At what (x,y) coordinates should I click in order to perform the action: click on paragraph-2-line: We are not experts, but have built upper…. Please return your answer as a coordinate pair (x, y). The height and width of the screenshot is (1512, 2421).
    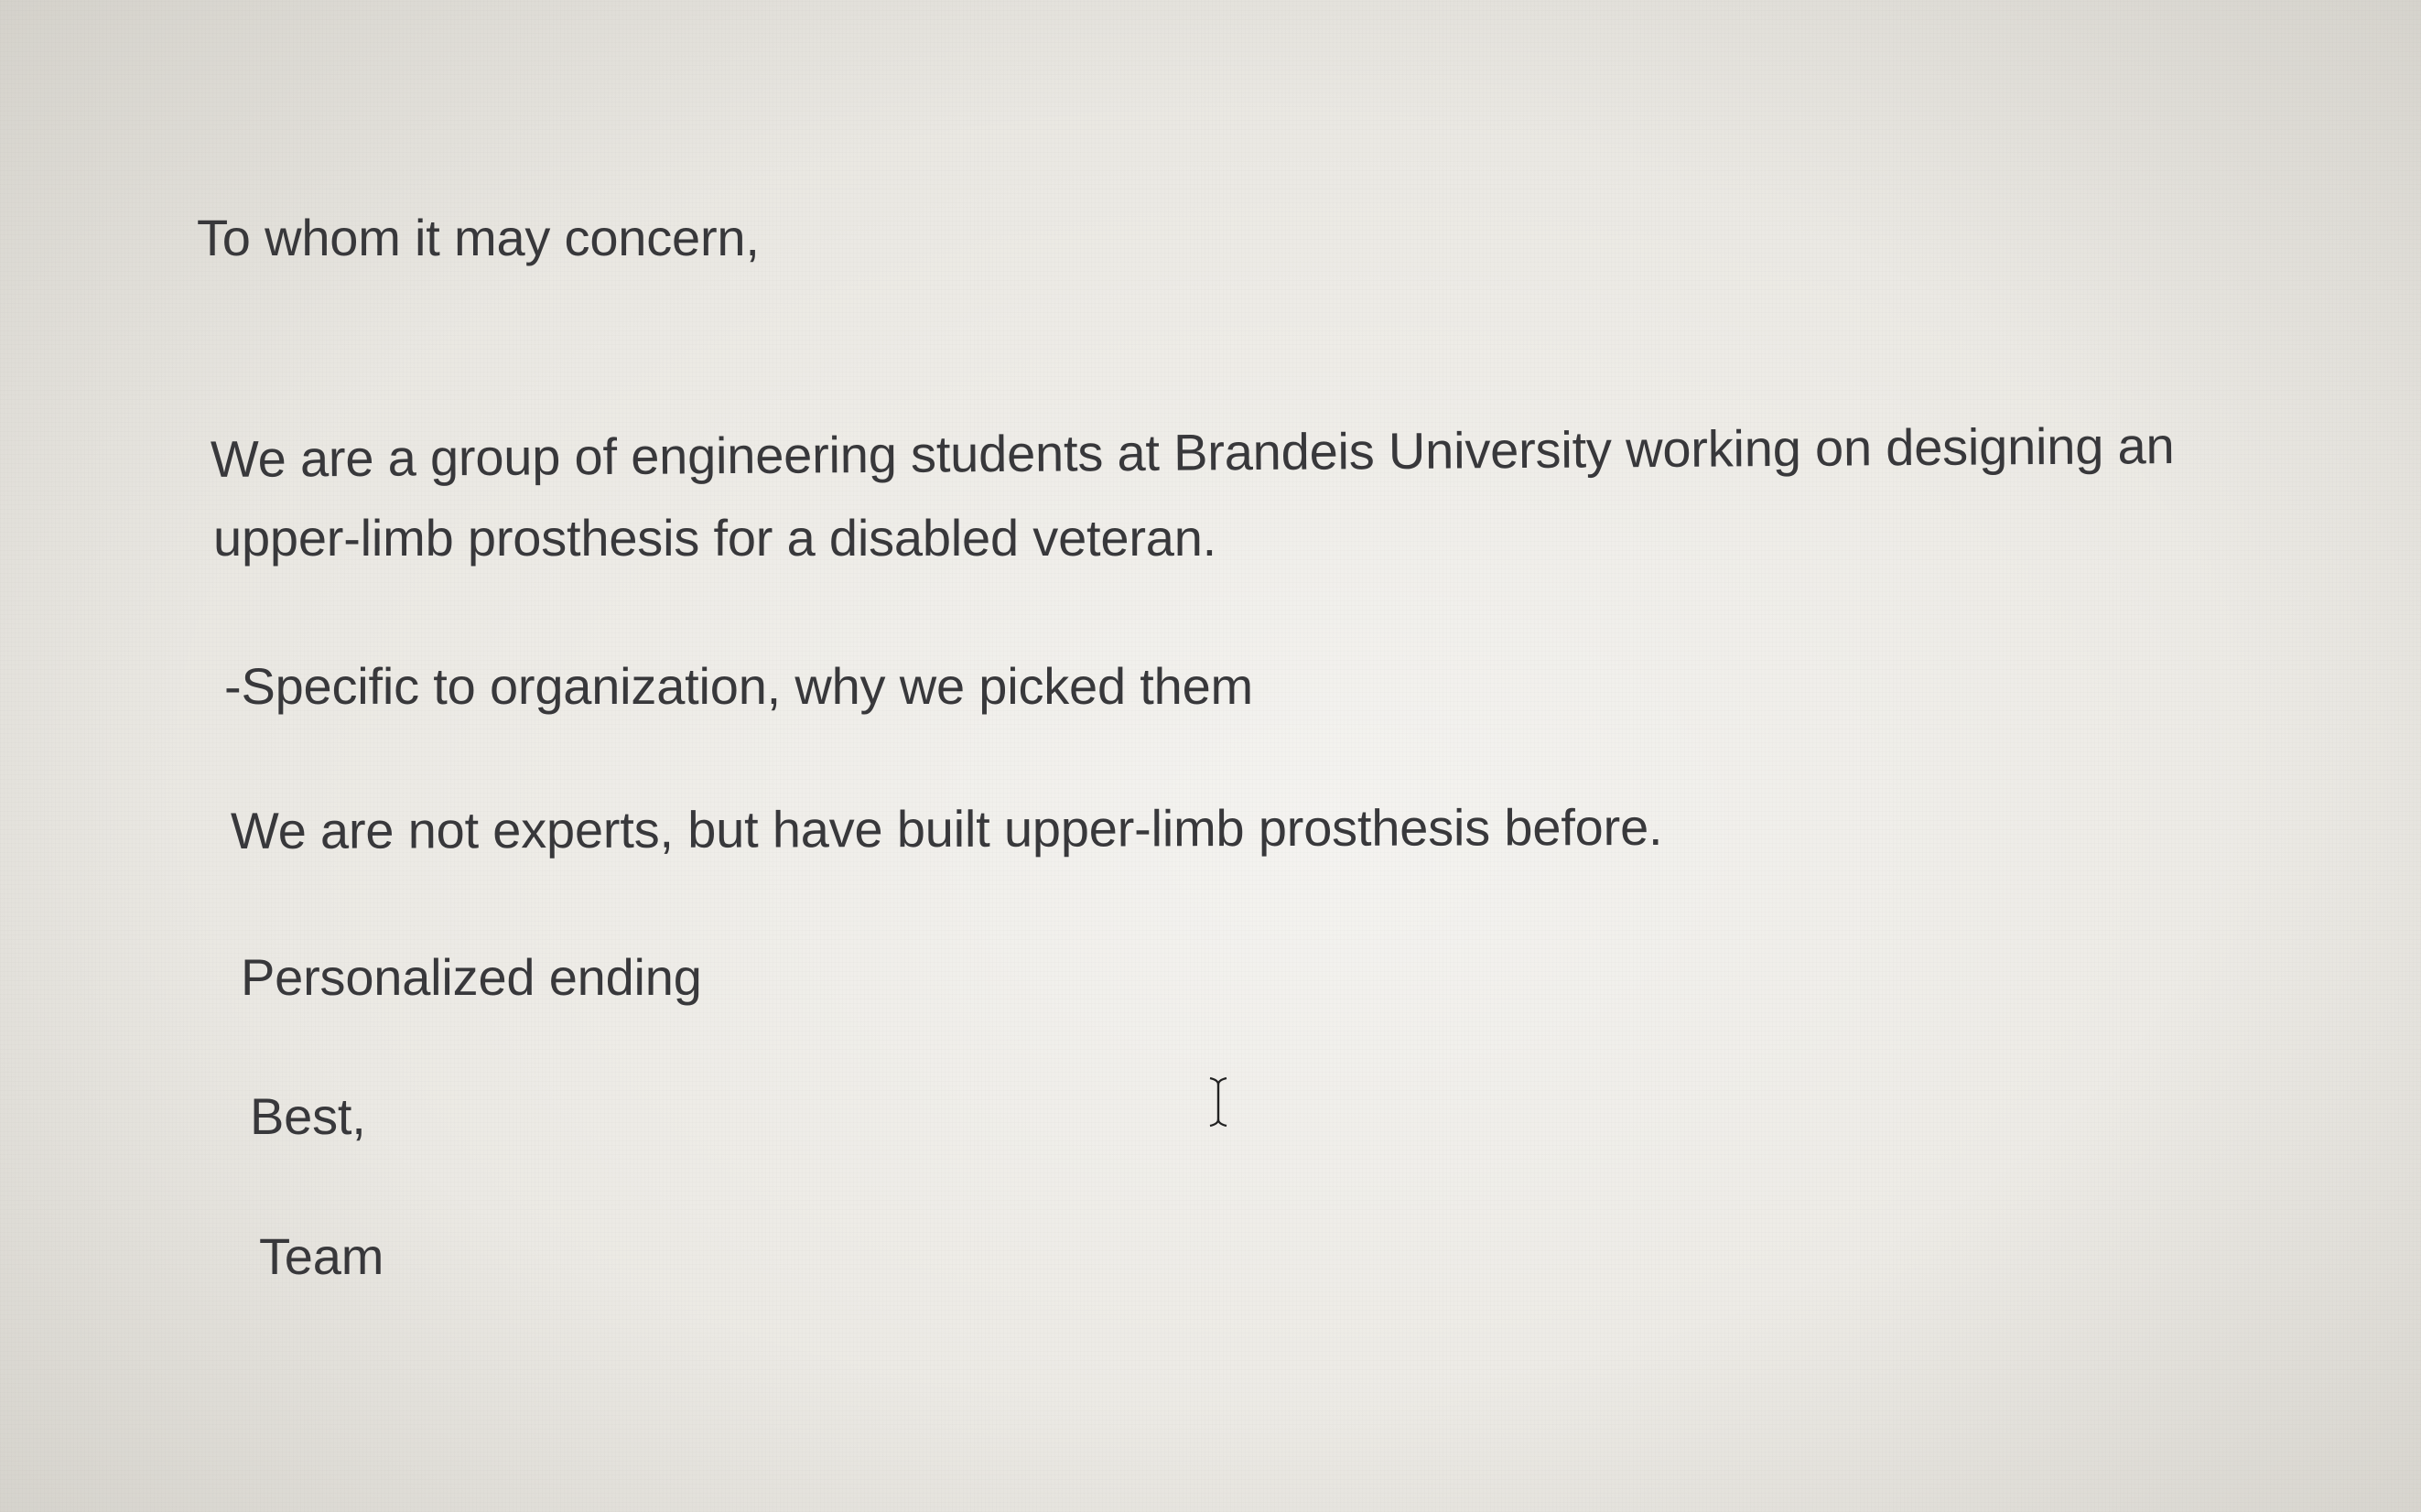
    Looking at the image, I should click on (947, 828).